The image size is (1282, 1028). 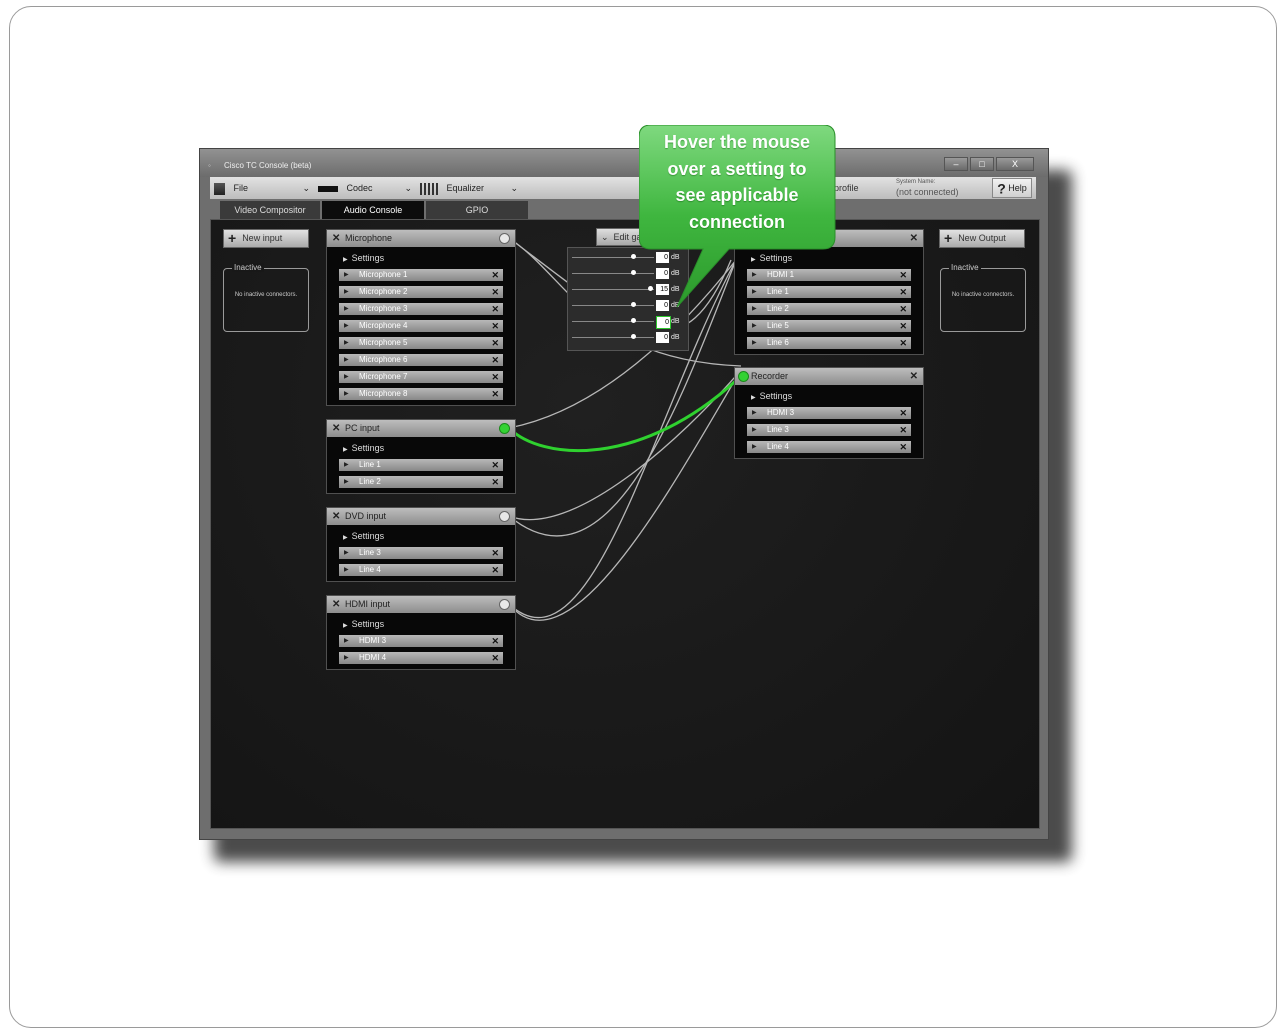 I want to click on tab-video-compositor: Video Compositor, so click(x=270, y=210).